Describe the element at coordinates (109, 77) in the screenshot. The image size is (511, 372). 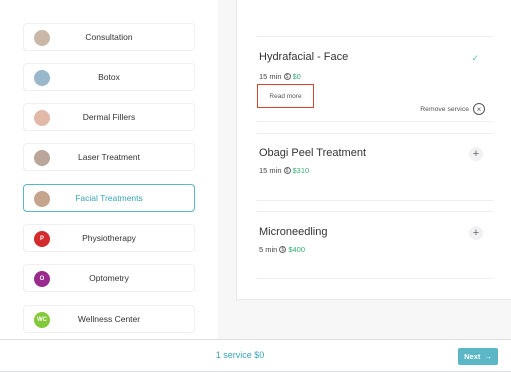
I see `category-botox: Botox` at that location.